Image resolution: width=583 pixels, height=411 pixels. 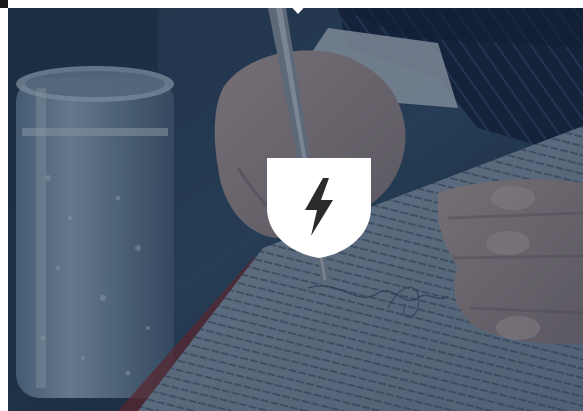 What do you see at coordinates (4, 4) in the screenshot?
I see `corner-mark` at bounding box center [4, 4].